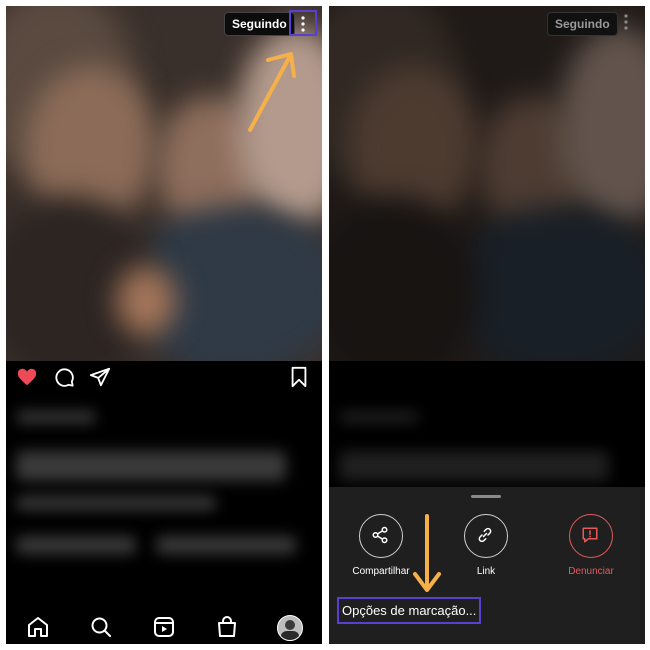  What do you see at coordinates (101, 627) in the screenshot?
I see `search-icon` at bounding box center [101, 627].